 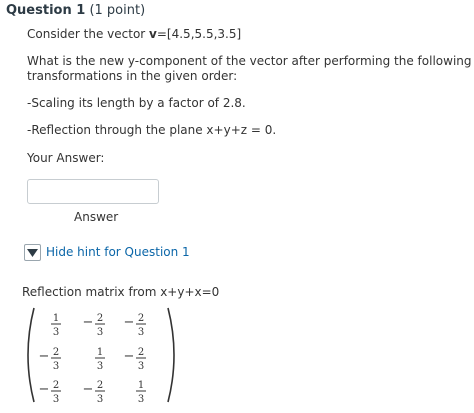 I want to click on answer-input, so click(x=93, y=191).